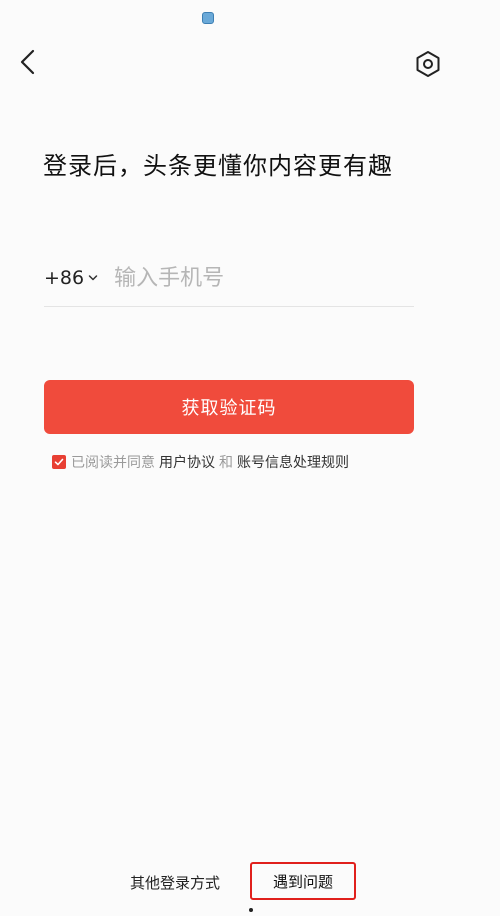 The height and width of the screenshot is (916, 500). I want to click on back-button, so click(28, 64).